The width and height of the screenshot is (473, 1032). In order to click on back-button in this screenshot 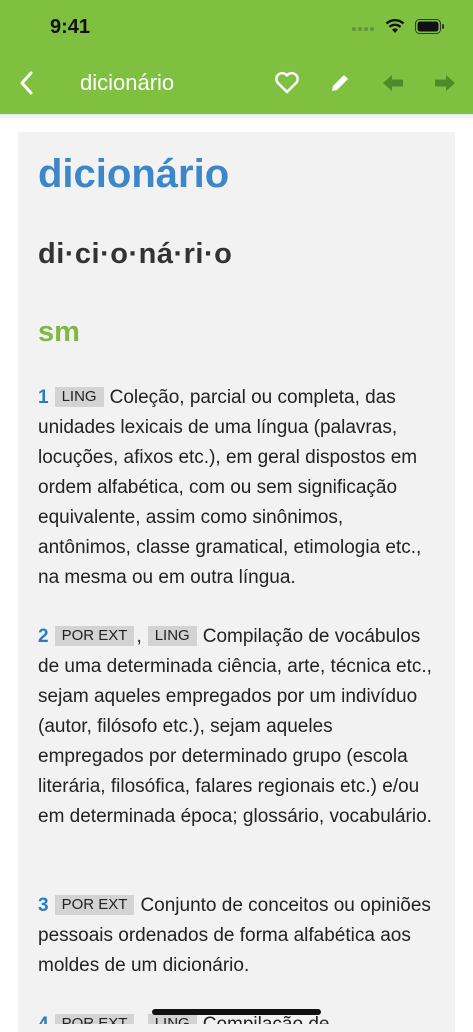, I will do `click(29, 83)`.